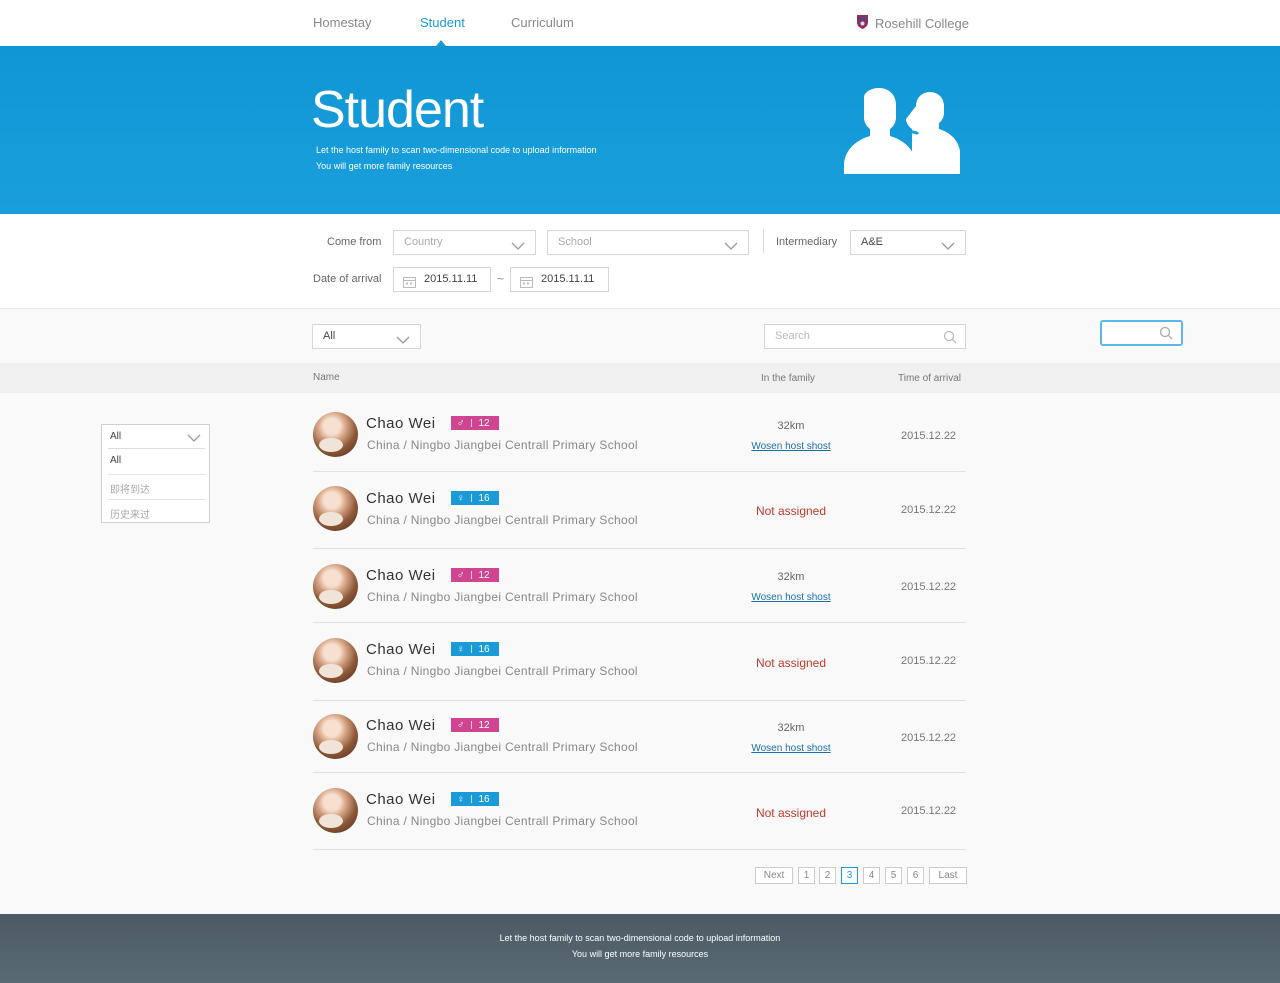 The height and width of the screenshot is (983, 1280). I want to click on date-of-arrival-label: Date of arrival, so click(347, 279).